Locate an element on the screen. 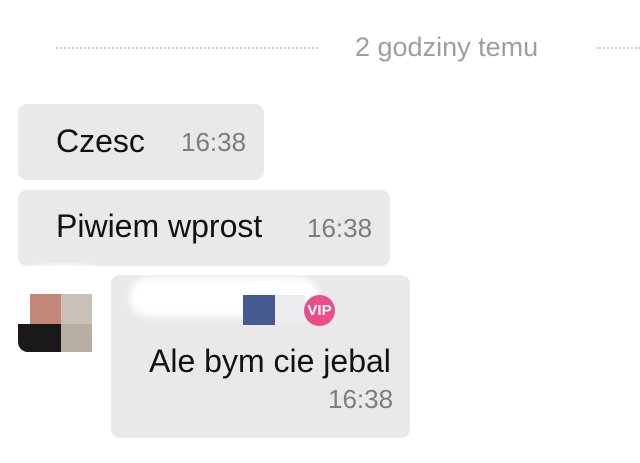 Image resolution: width=640 pixels, height=463 pixels. date-divider: 2 godziny temu is located at coordinates (320, 48).